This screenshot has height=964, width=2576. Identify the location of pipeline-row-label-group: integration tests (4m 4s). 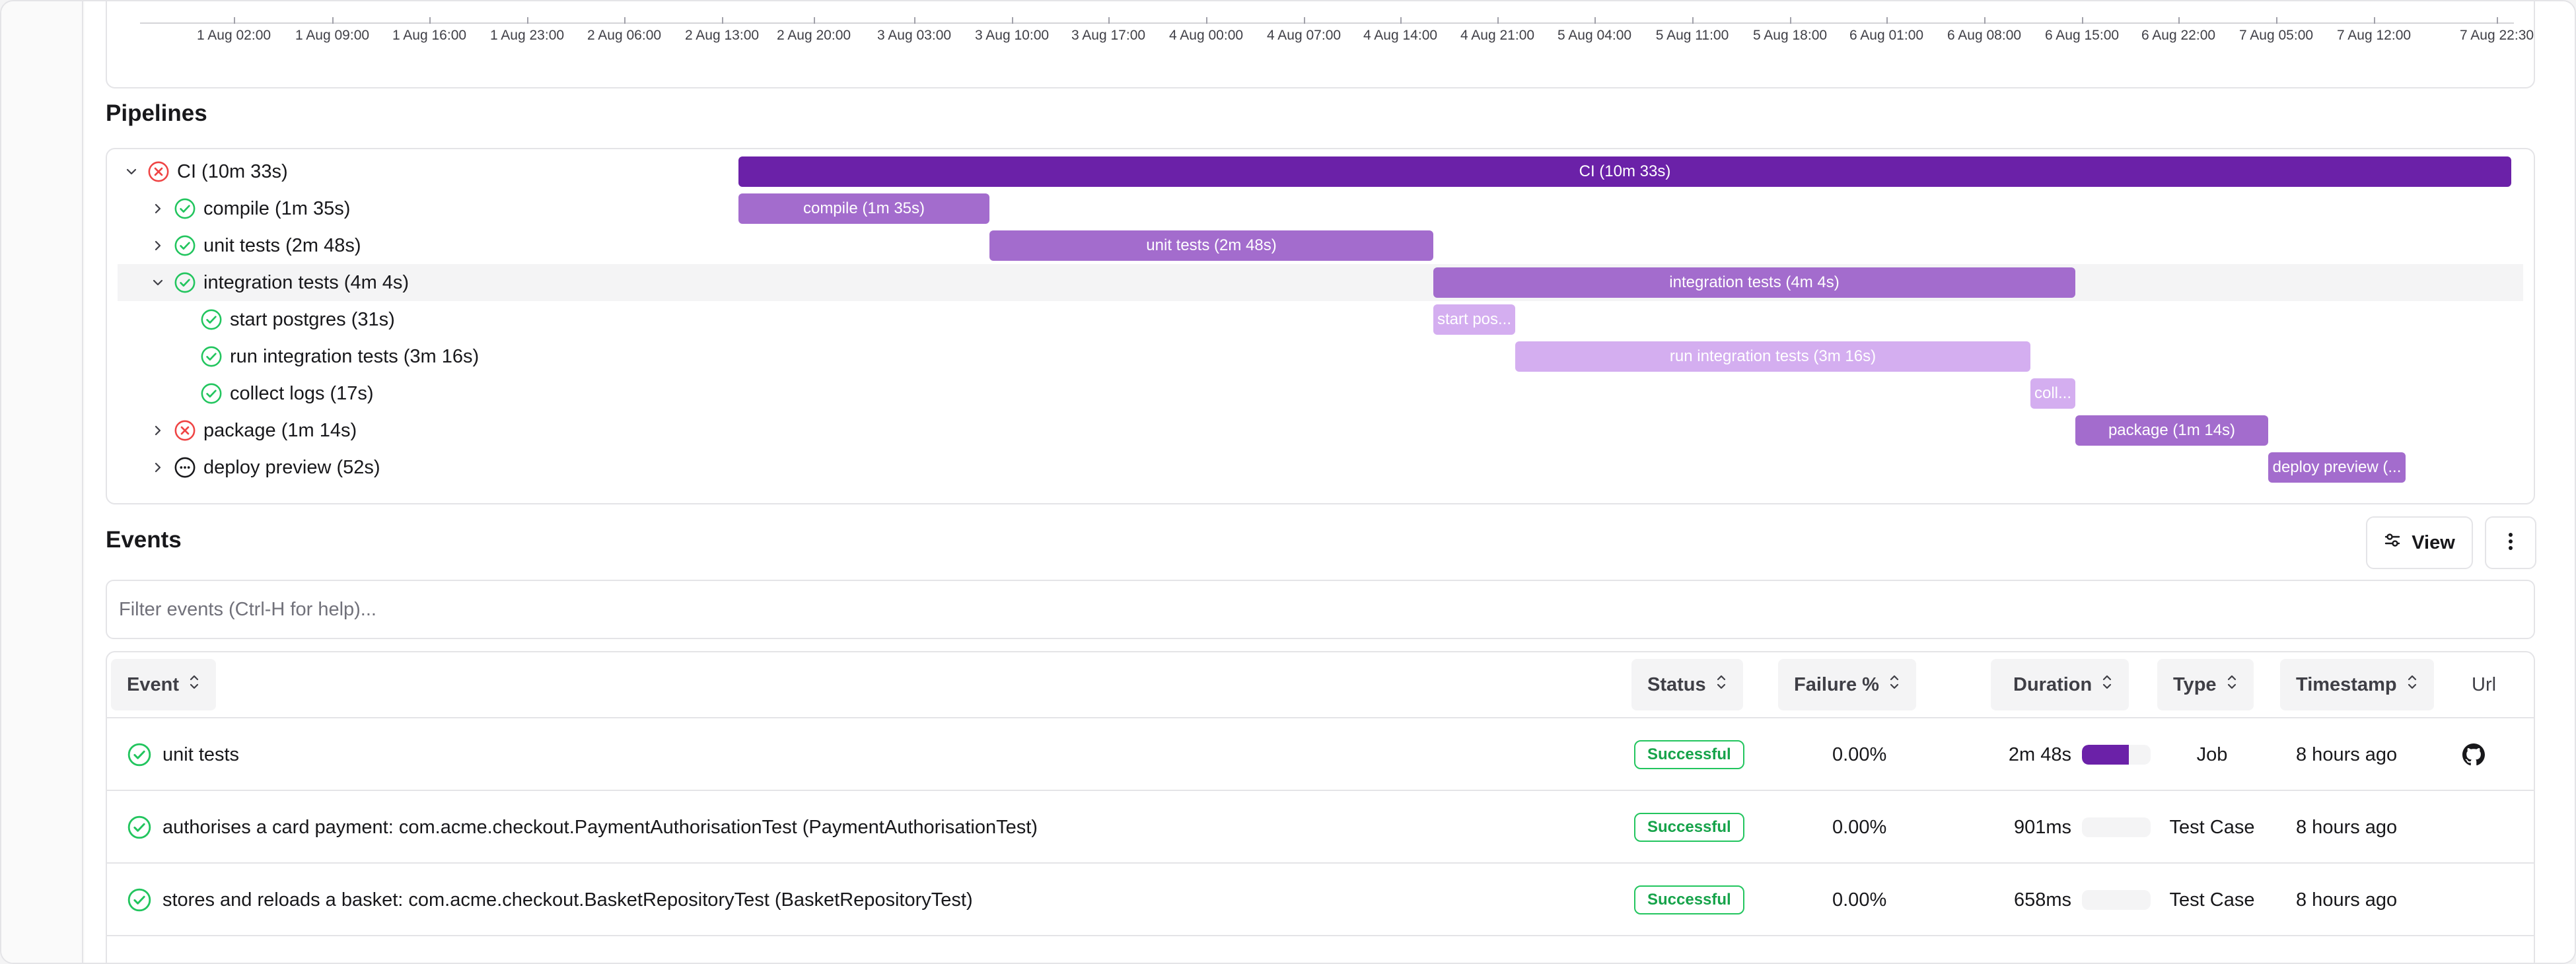
(279, 282).